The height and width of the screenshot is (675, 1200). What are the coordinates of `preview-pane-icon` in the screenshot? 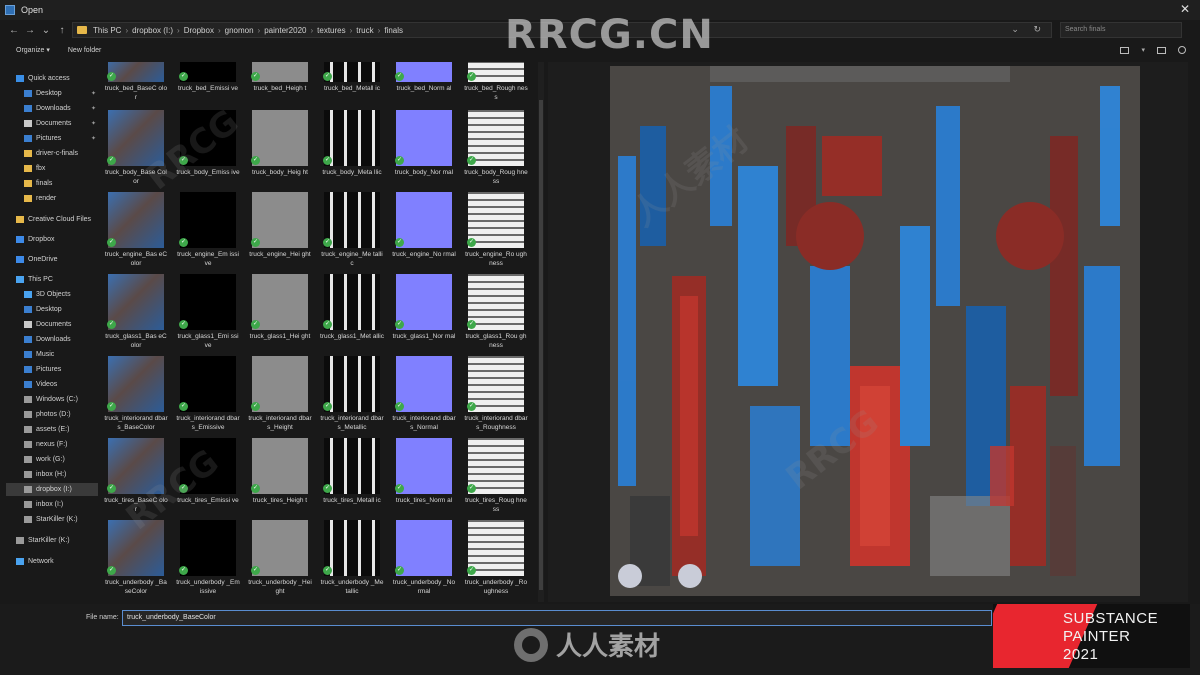 It's located at (1161, 50).